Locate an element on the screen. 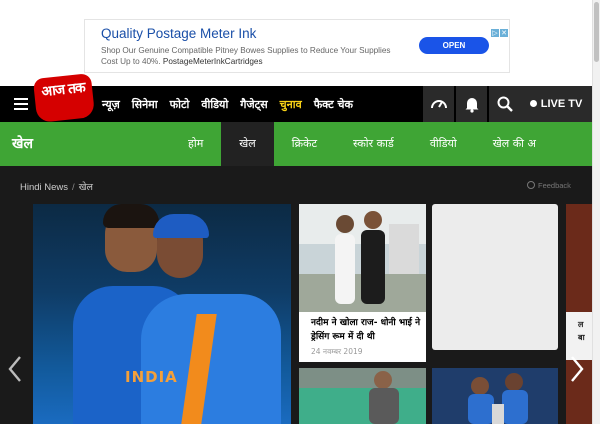 The image size is (600, 424). ad-placeholder is located at coordinates (495, 277).